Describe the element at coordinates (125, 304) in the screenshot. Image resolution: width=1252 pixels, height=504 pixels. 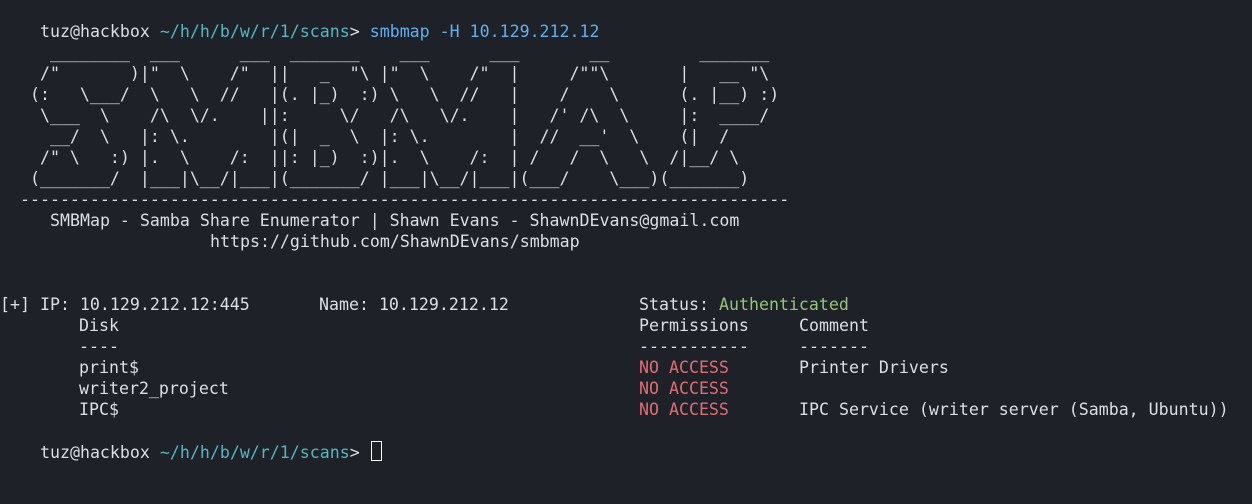
I see `ip-label: [+] IP: 10.129.212.12:445` at that location.